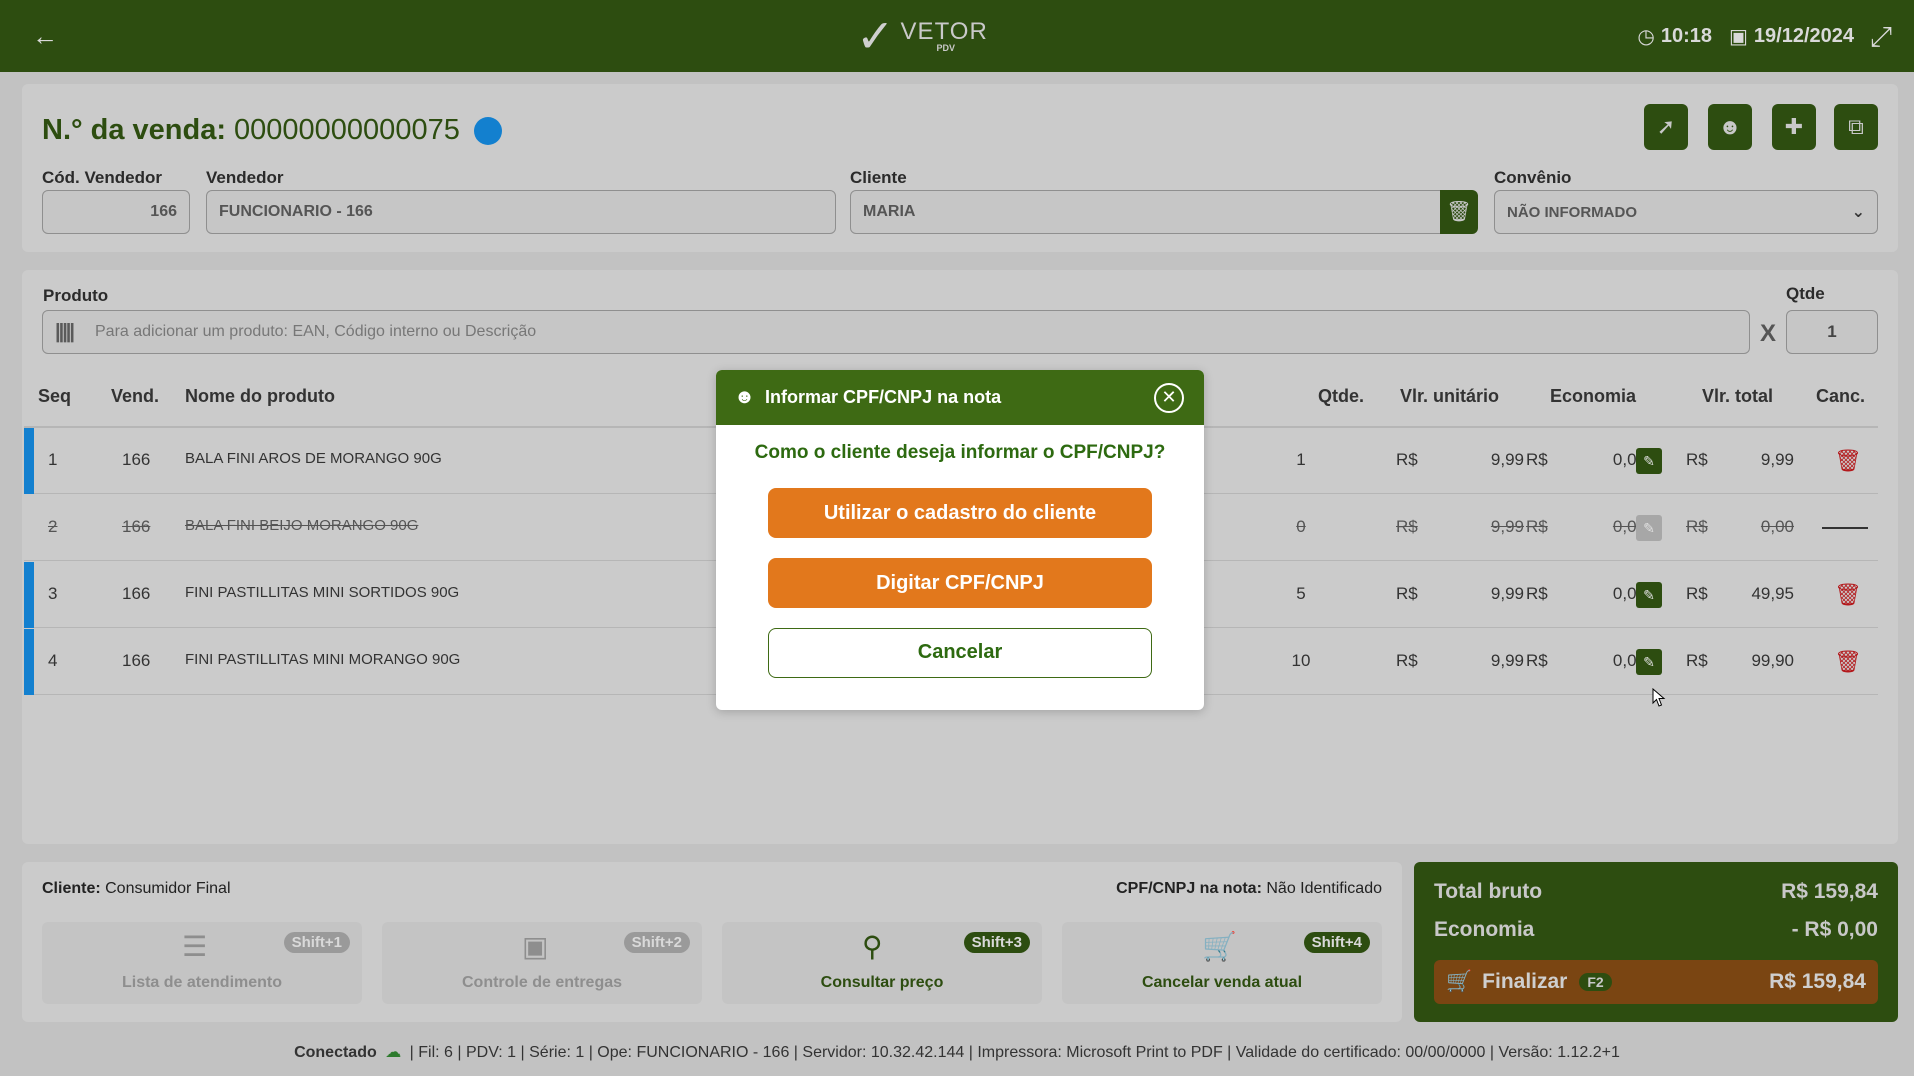  What do you see at coordinates (1832, 332) in the screenshot?
I see `qty-input: 1` at bounding box center [1832, 332].